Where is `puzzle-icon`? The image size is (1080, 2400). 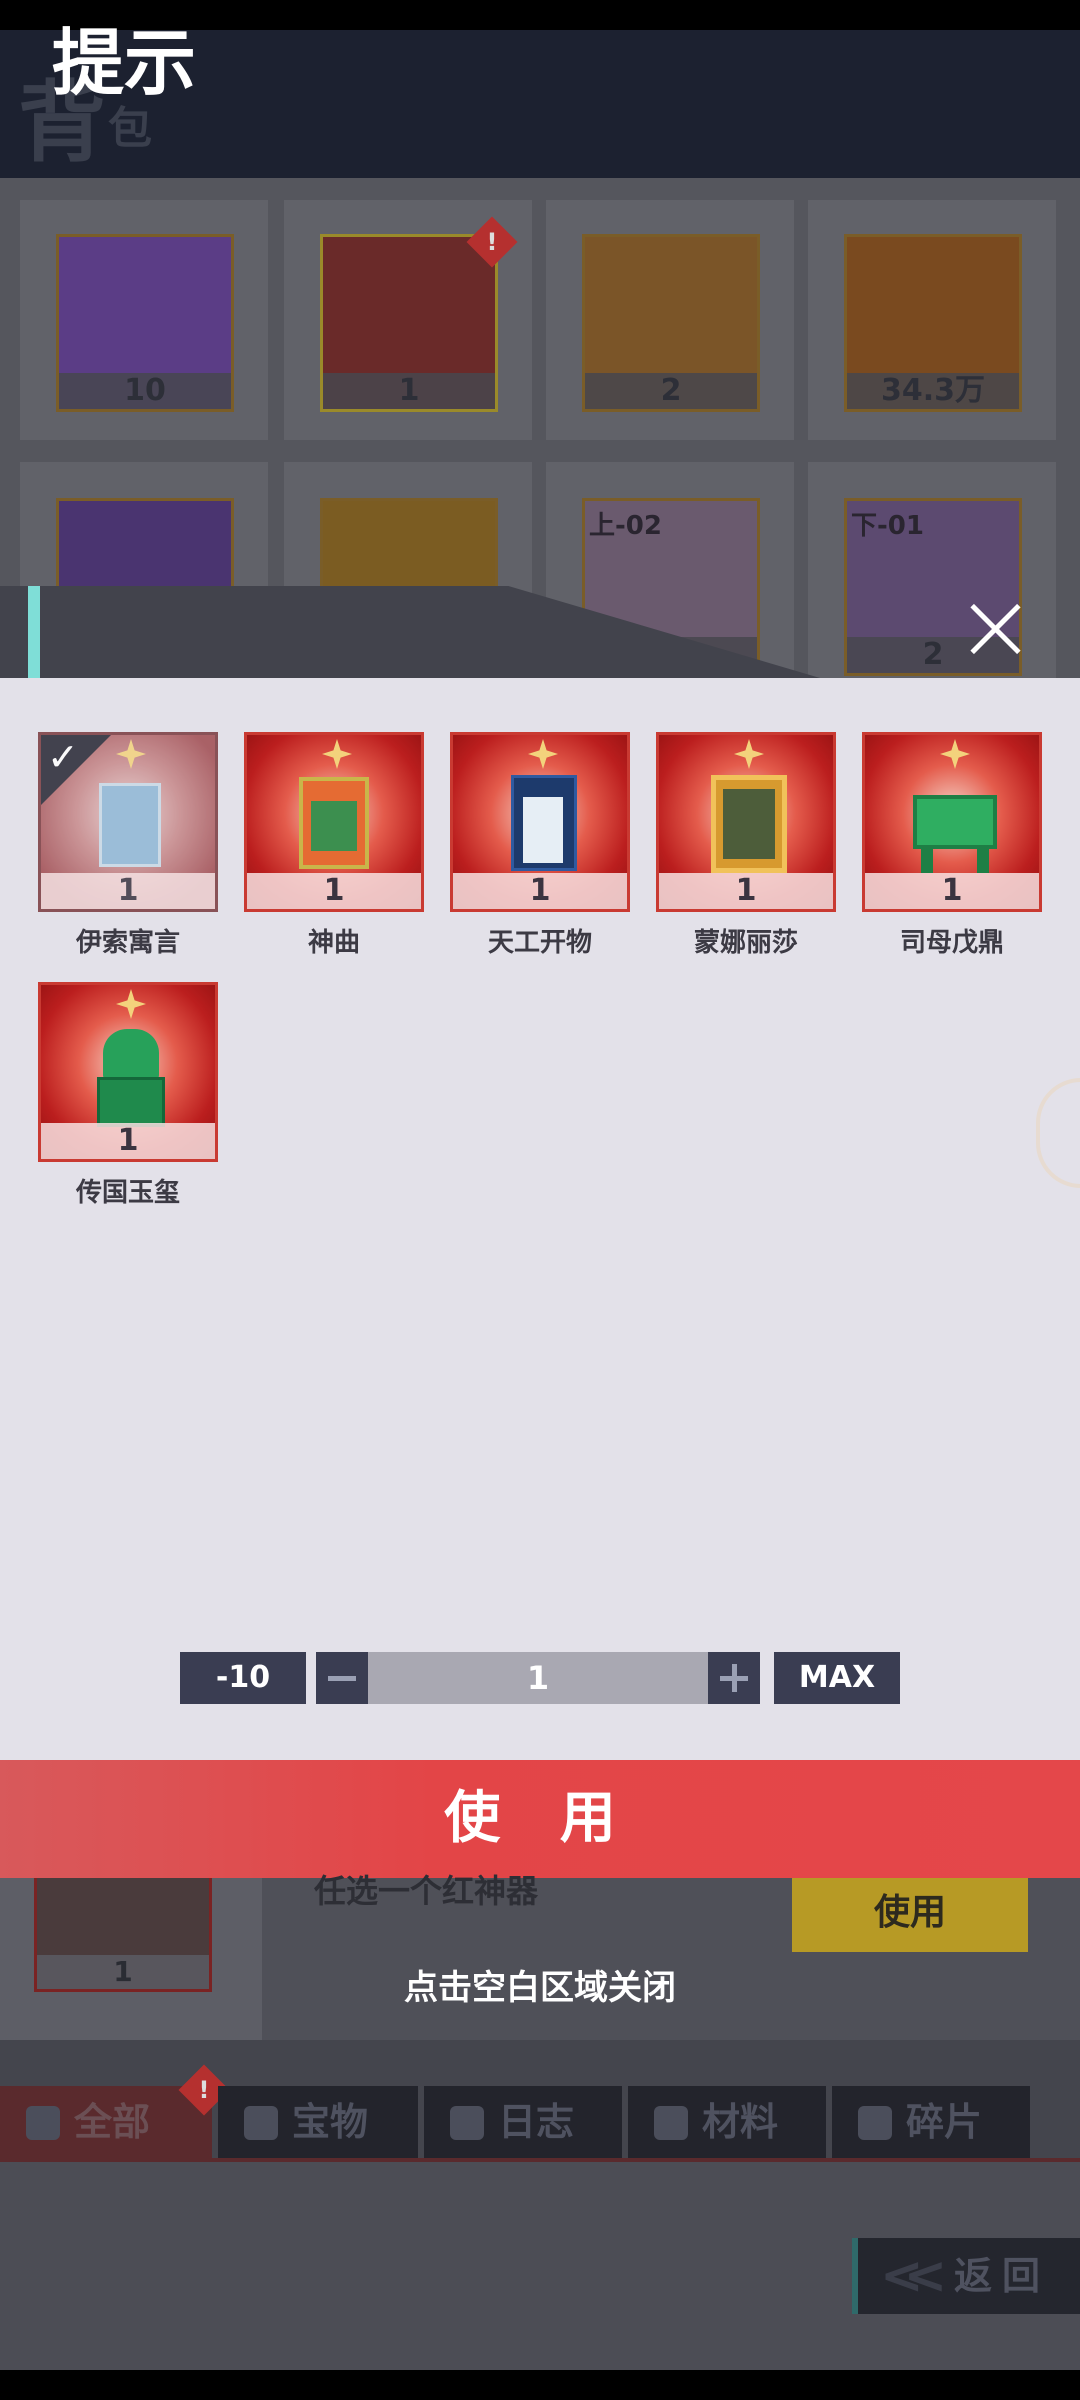
puzzle-icon is located at coordinates (875, 2123).